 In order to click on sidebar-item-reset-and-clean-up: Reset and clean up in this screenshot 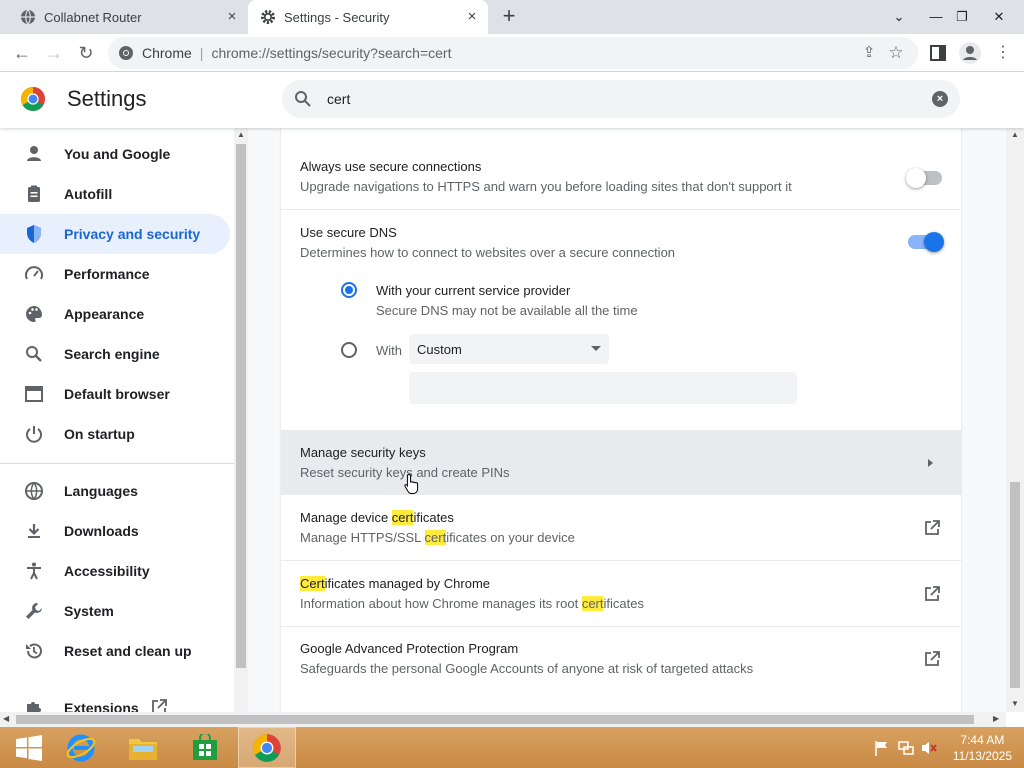, I will do `click(115, 651)`.